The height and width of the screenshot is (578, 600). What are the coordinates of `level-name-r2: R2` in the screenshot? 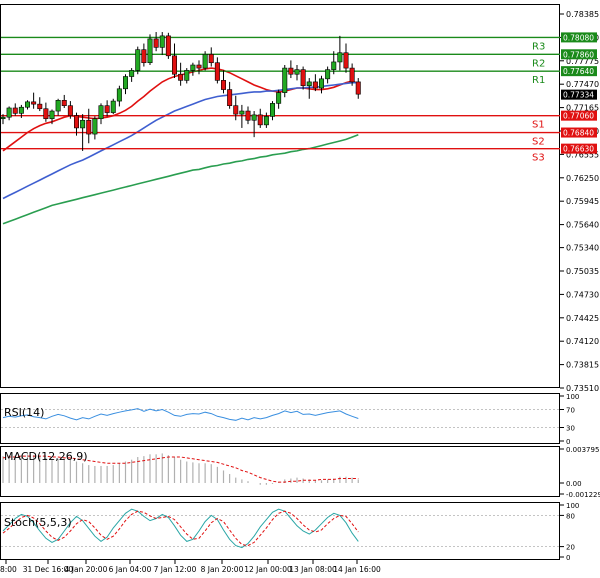 It's located at (538, 63).